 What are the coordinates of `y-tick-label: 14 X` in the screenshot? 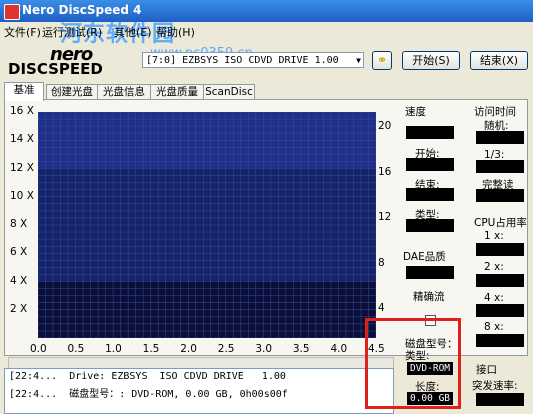 It's located at (22, 139).